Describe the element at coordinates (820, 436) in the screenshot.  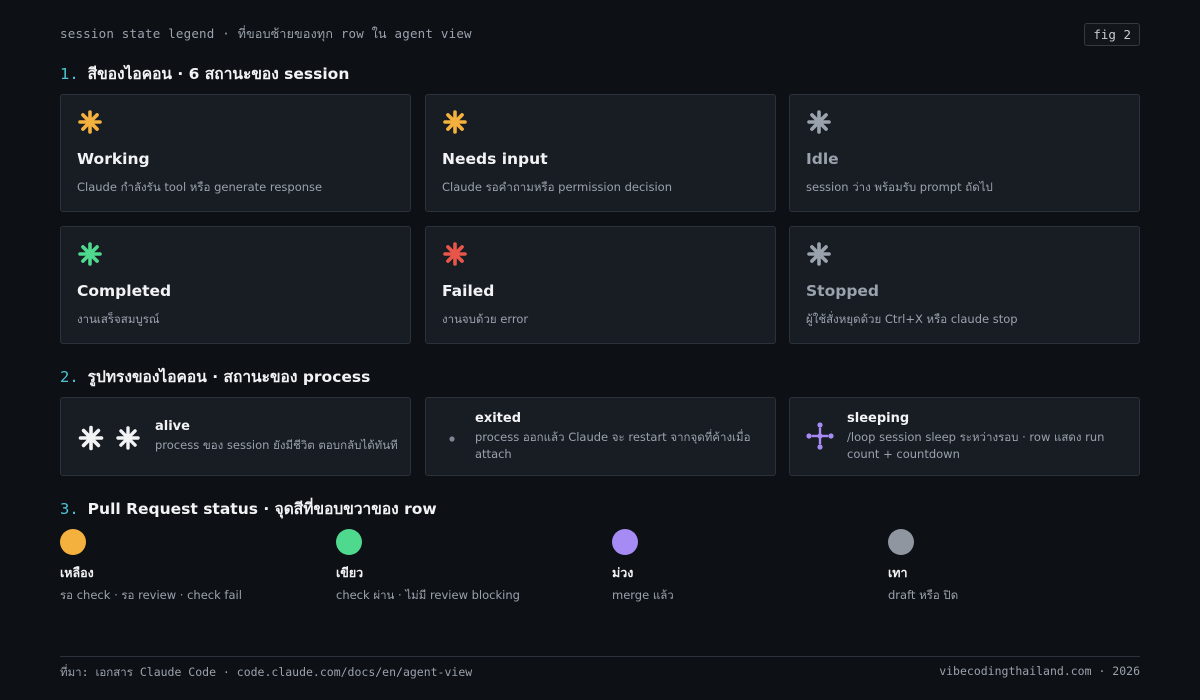
I see `sparkle-icon` at that location.